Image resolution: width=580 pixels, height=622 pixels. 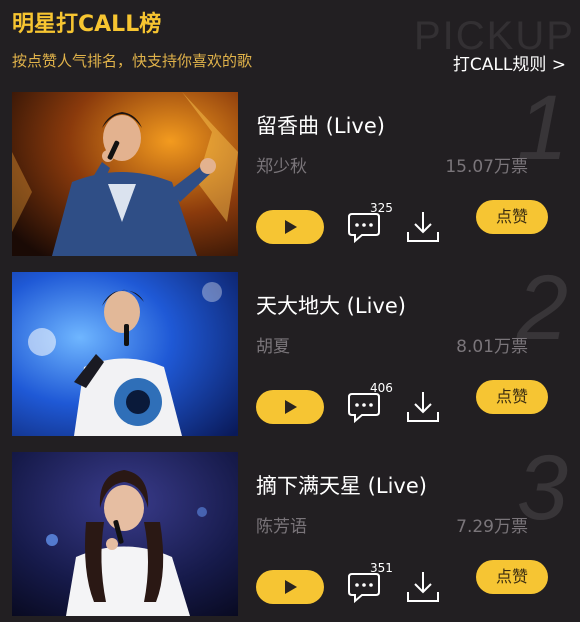 I want to click on page-subtitle: 按点赞人气排名，快支持你喜欢的歌, so click(x=132, y=61).